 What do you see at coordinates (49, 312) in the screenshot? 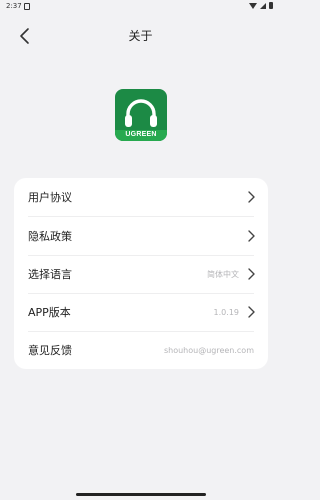
I see `row-label: APP版本` at bounding box center [49, 312].